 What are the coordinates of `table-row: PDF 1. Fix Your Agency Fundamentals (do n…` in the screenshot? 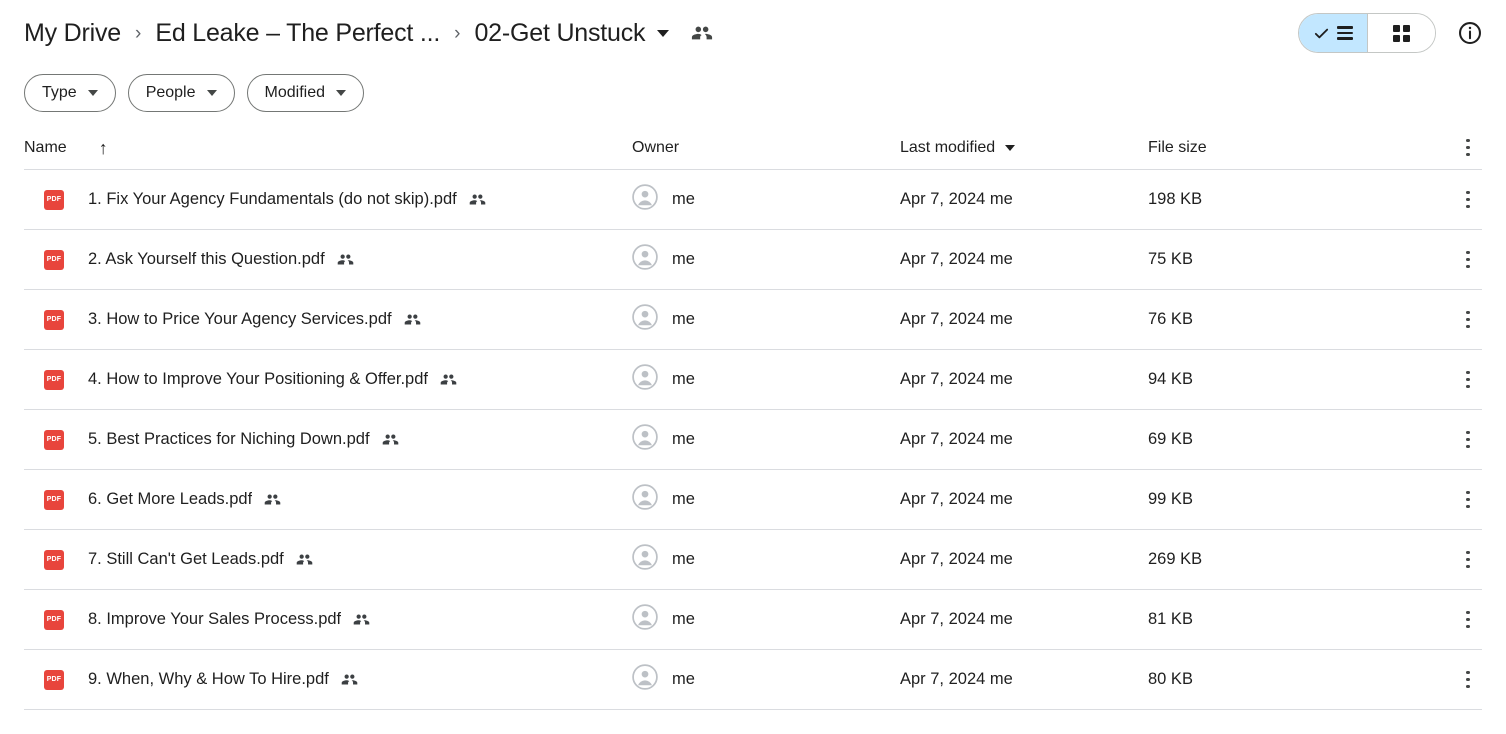 It's located at (753, 200).